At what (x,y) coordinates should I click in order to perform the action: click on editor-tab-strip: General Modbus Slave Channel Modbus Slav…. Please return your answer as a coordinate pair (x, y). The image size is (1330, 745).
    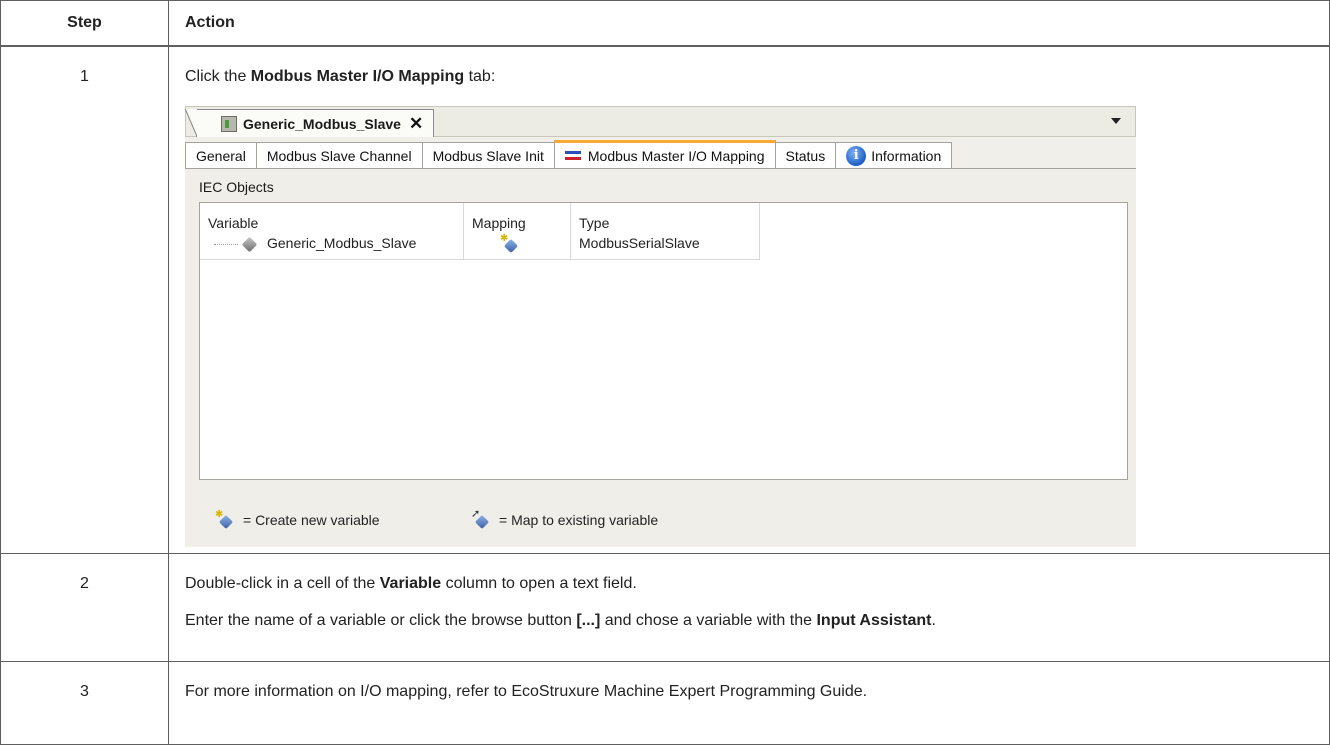
    Looking at the image, I should click on (660, 154).